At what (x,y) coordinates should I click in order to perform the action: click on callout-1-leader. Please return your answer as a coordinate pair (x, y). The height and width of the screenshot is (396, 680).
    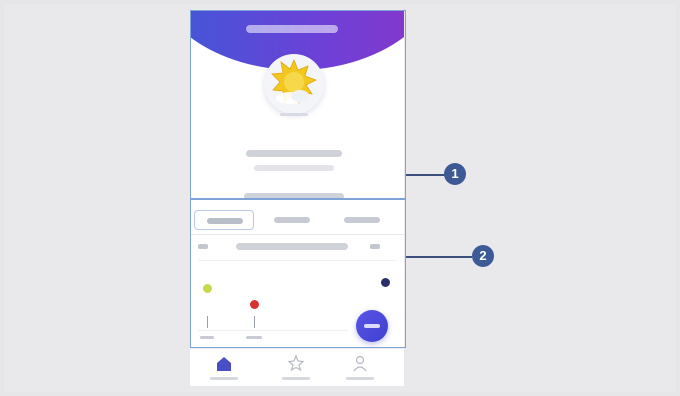
    Looking at the image, I should click on (426, 175).